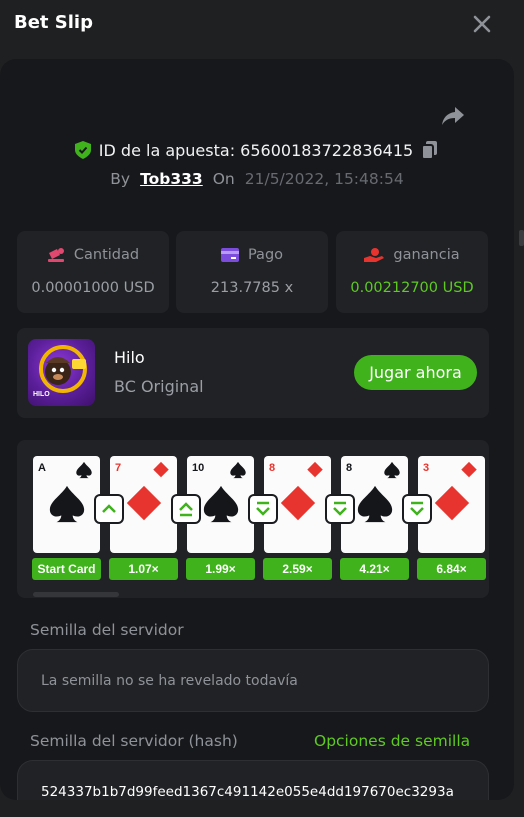 The image size is (524, 817). I want to click on coins-icon, so click(55, 255).